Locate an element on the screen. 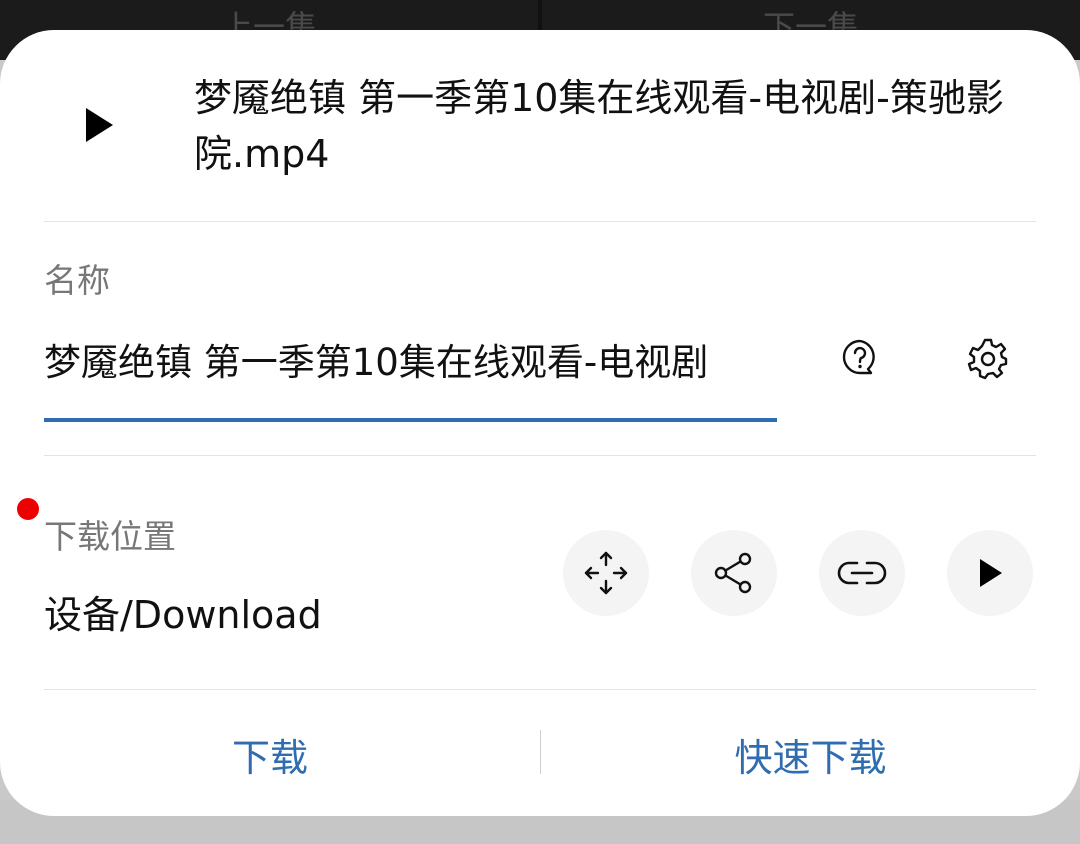 The height and width of the screenshot is (844, 1080). notification-dot is located at coordinates (28, 509).